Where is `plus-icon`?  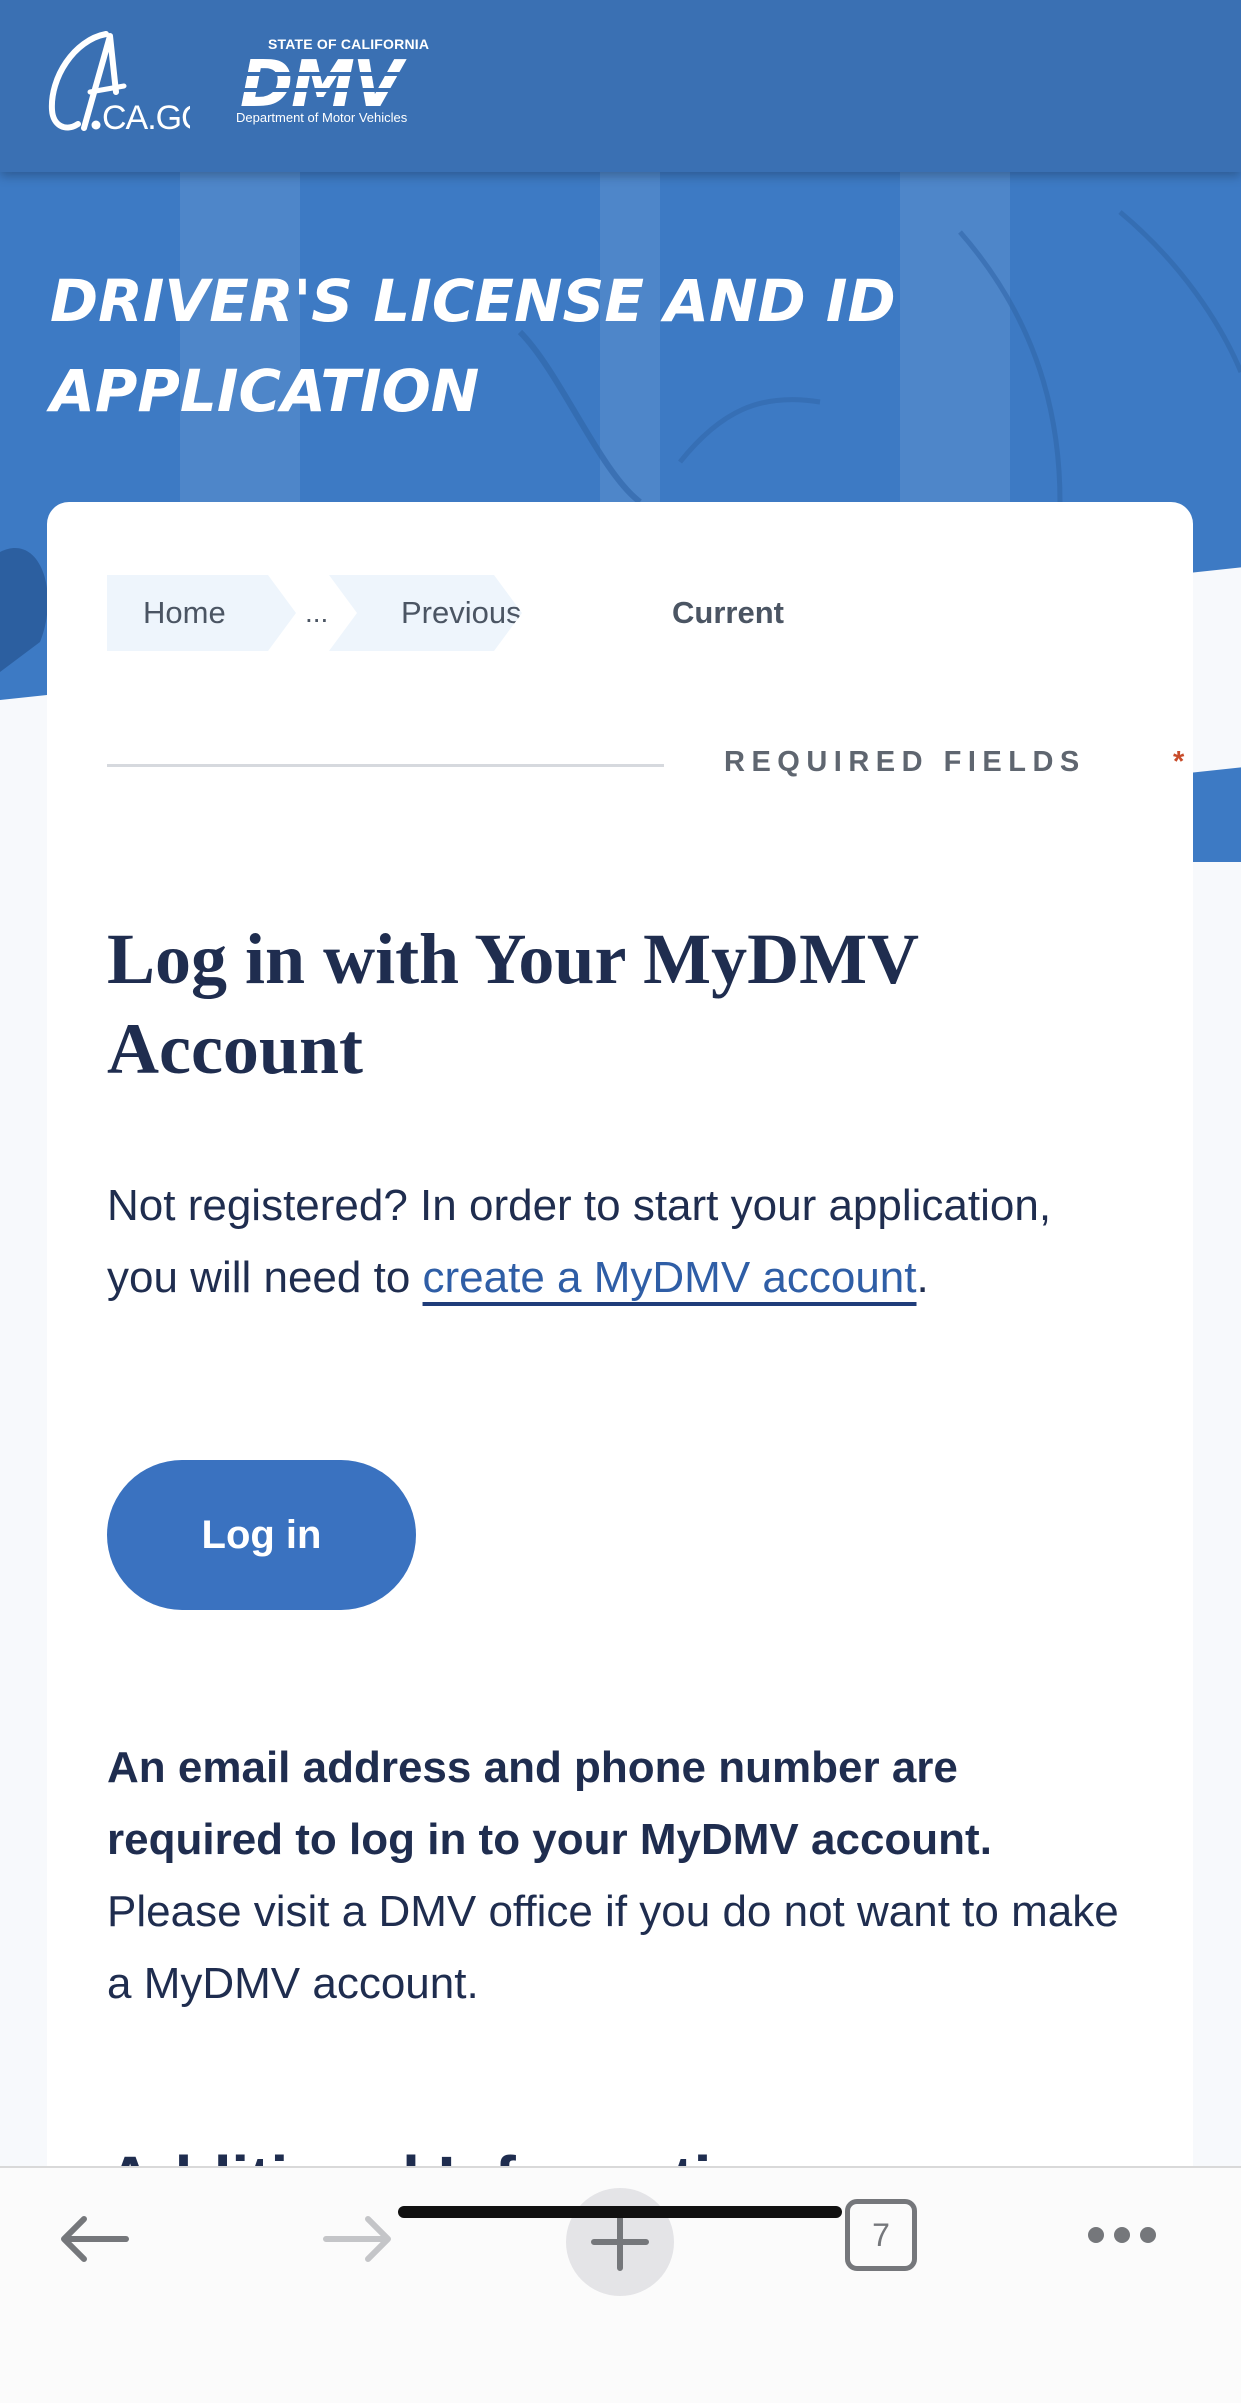
plus-icon is located at coordinates (620, 2242).